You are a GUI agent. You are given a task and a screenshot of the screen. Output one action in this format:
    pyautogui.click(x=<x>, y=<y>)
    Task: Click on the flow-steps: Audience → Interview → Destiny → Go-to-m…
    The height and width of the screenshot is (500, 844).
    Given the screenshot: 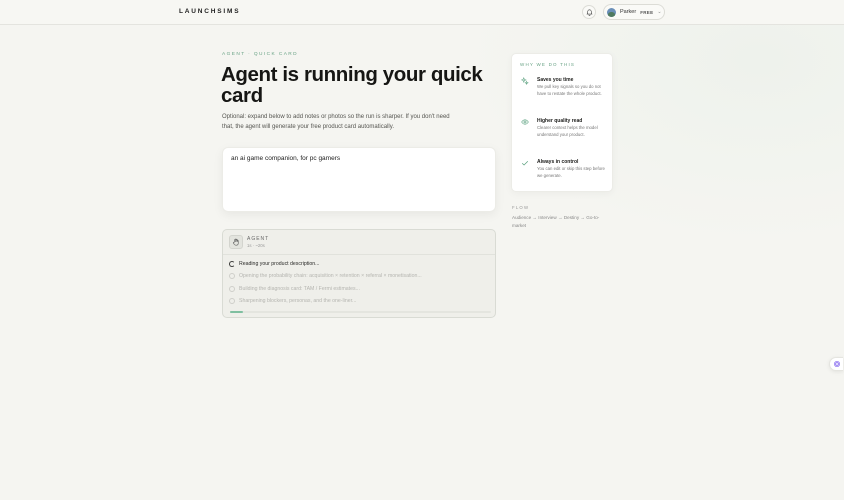 What is the action you would take?
    pyautogui.click(x=556, y=221)
    